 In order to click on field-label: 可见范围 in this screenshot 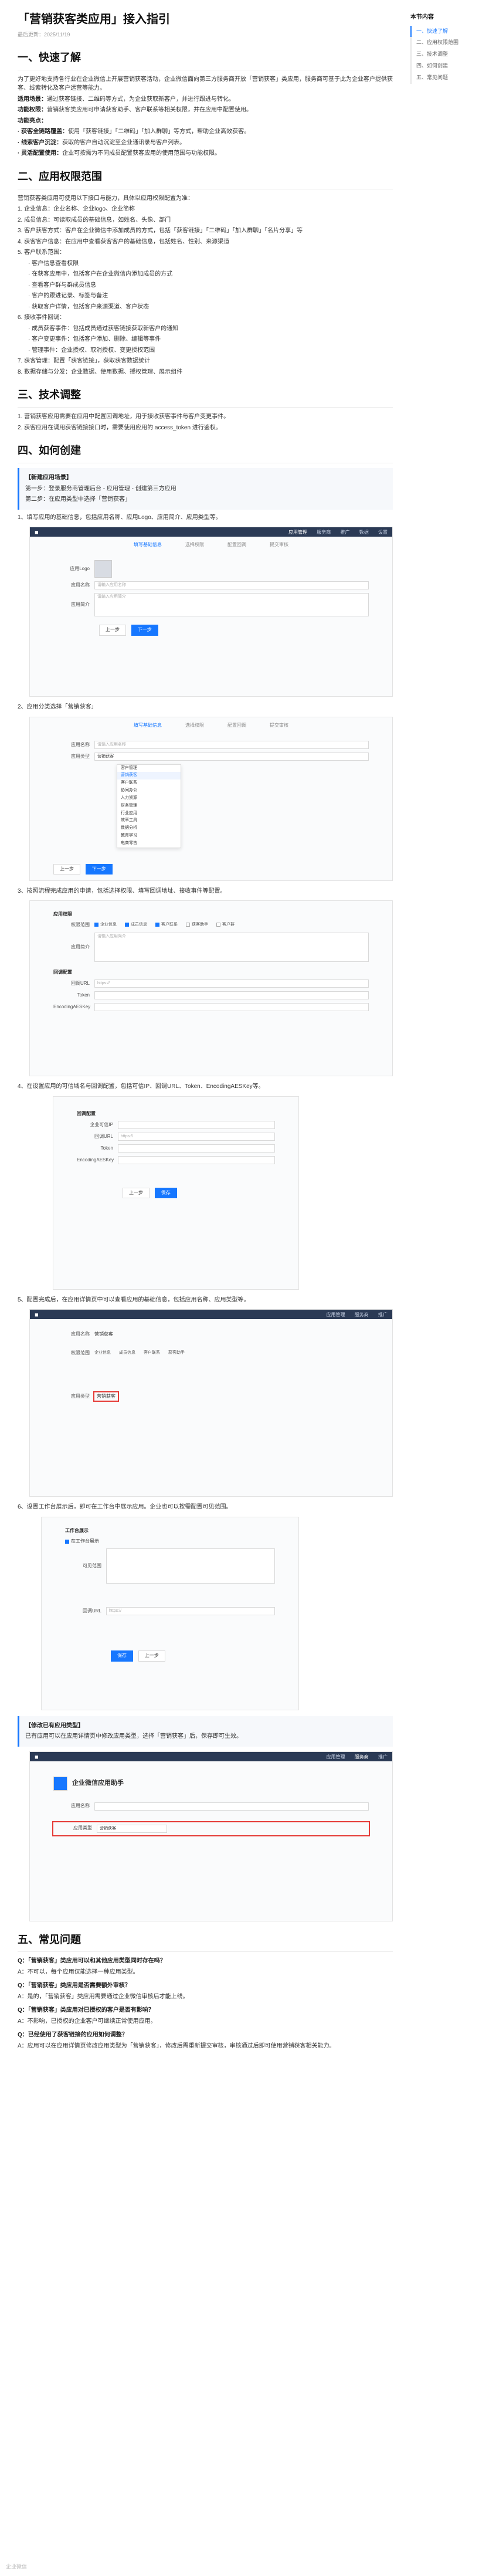, I will do `click(92, 1566)`.